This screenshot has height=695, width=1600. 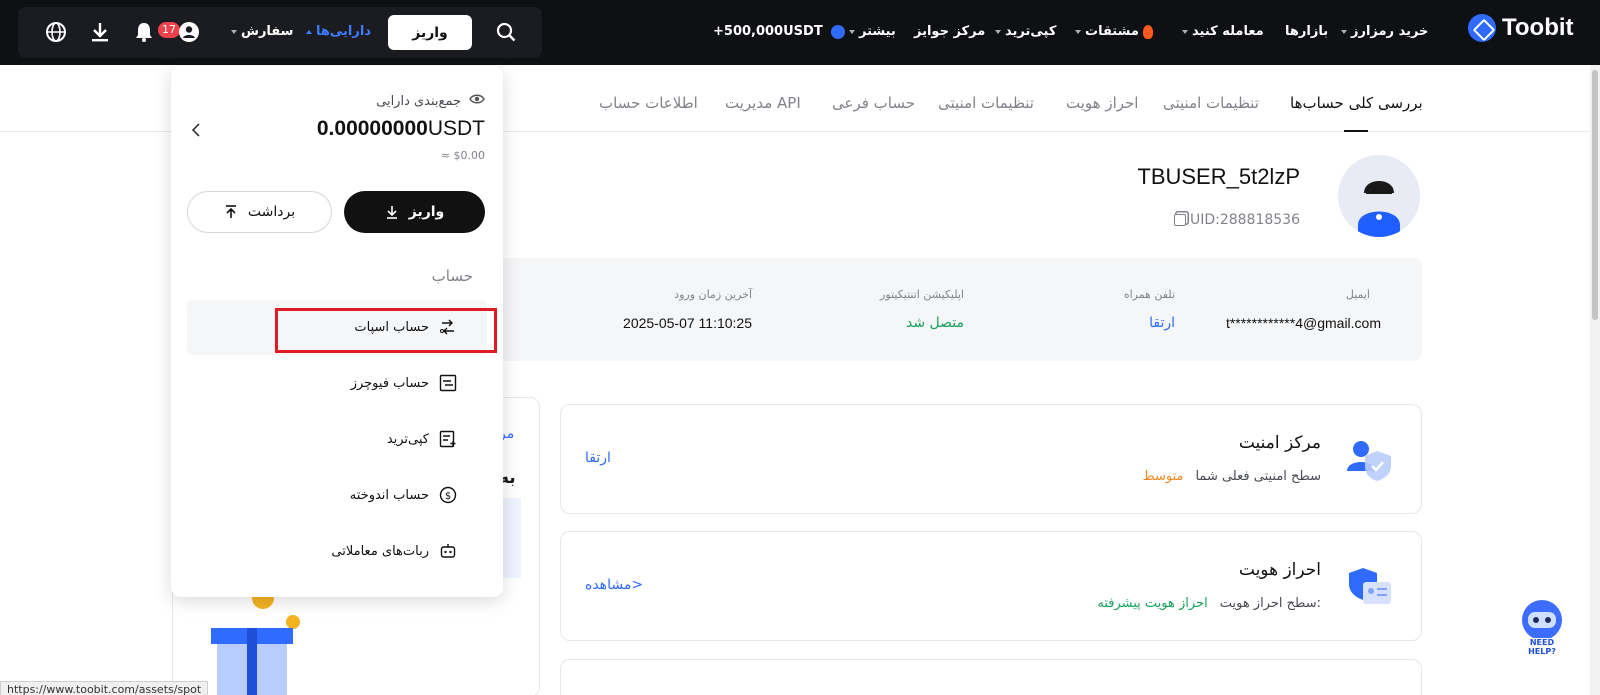 What do you see at coordinates (1163, 476) in the screenshot?
I see `security-level-value: متوسط` at bounding box center [1163, 476].